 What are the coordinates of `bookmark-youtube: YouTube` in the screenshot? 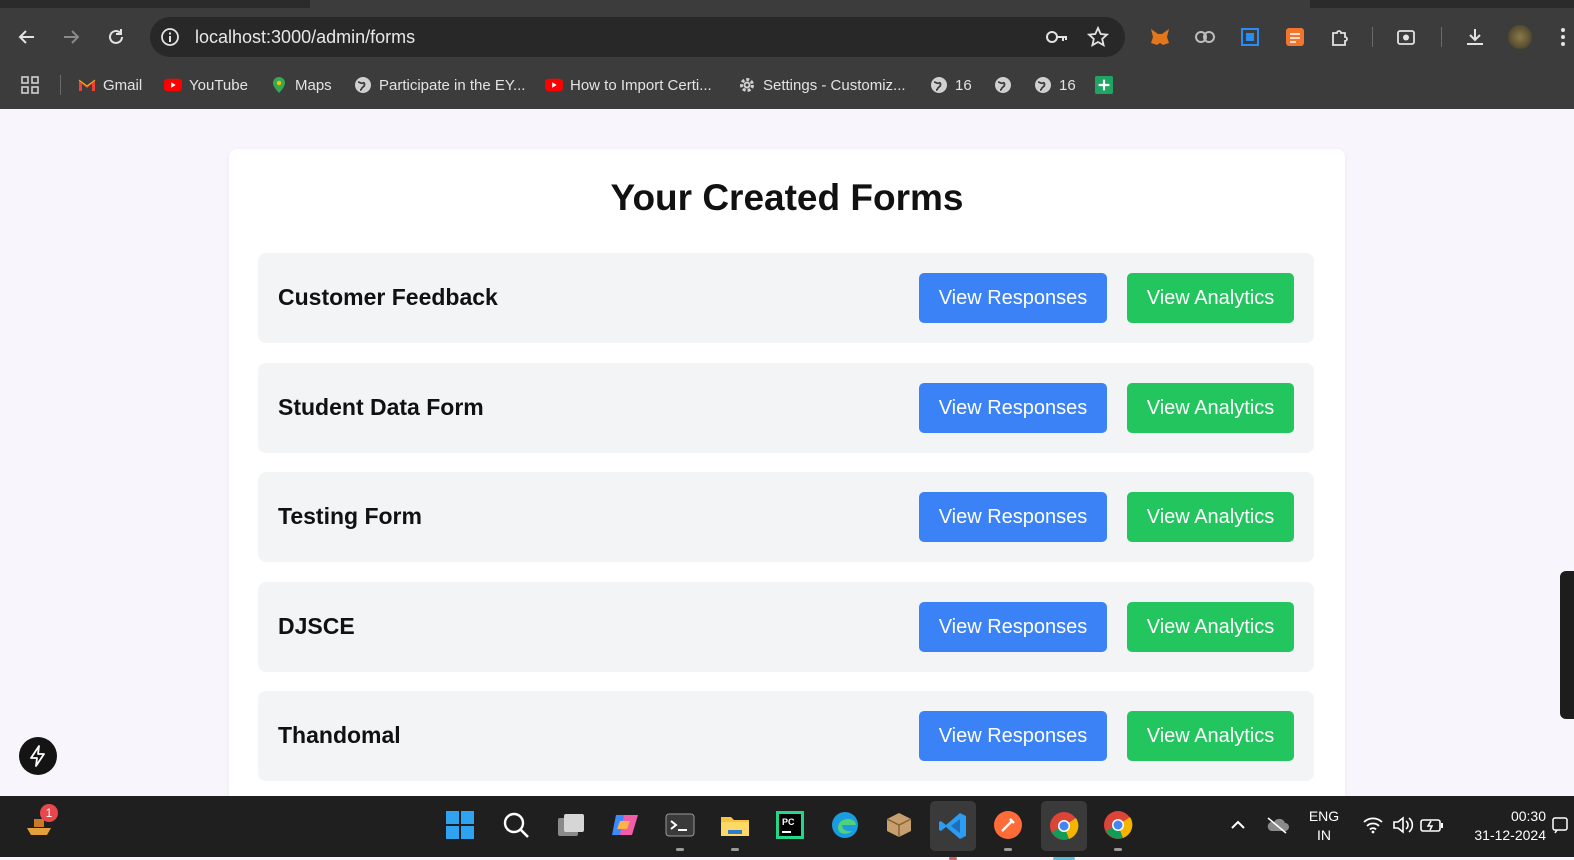 It's located at (206, 85).